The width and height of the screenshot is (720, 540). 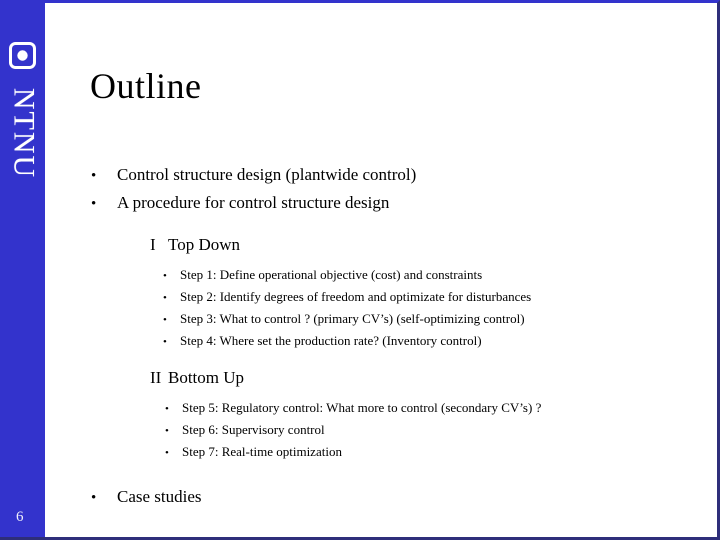 I want to click on section-heading: II Bottom Up, so click(x=381, y=377).